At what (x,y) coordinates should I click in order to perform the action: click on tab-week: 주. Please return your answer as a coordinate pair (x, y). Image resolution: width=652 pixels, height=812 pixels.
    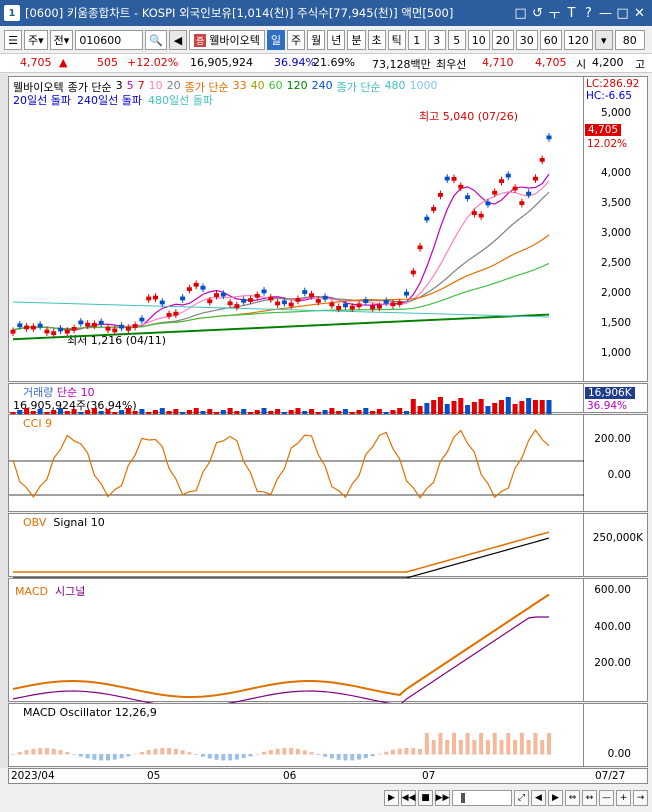
    Looking at the image, I should click on (296, 40).